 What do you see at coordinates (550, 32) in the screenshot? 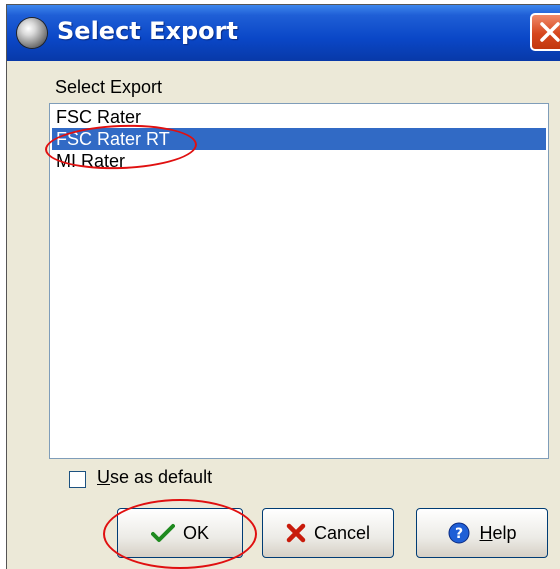
I see `close-icon` at bounding box center [550, 32].